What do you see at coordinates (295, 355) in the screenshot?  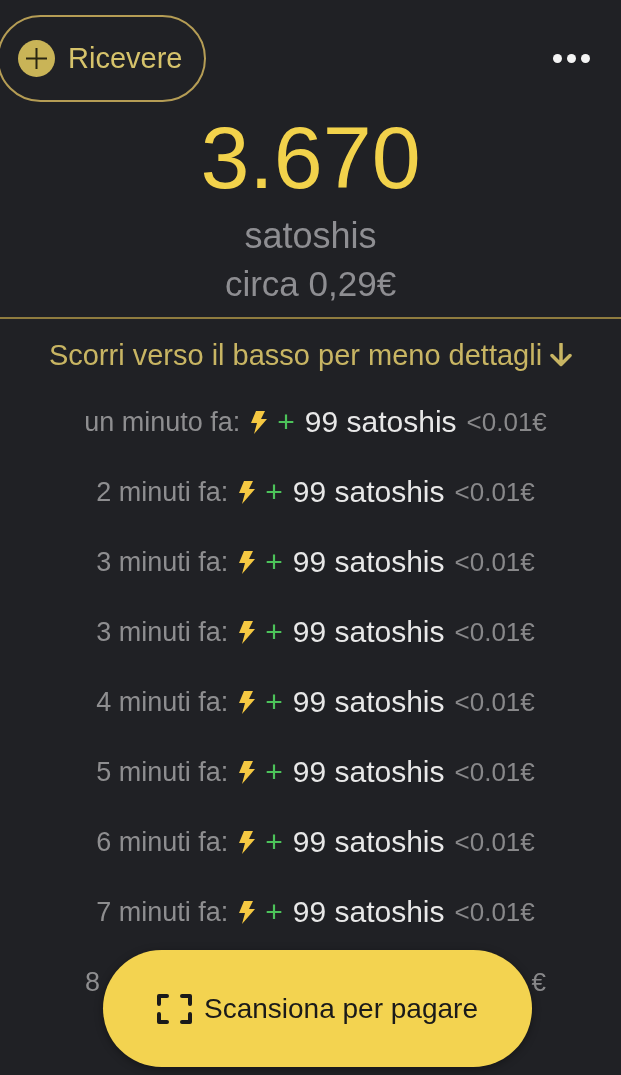 I see `scroll-hint: Scorri verso il basso per meno dettagli` at bounding box center [295, 355].